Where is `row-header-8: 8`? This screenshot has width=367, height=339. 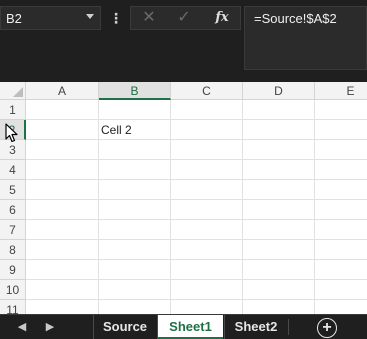 row-header-8: 8 is located at coordinates (13, 250).